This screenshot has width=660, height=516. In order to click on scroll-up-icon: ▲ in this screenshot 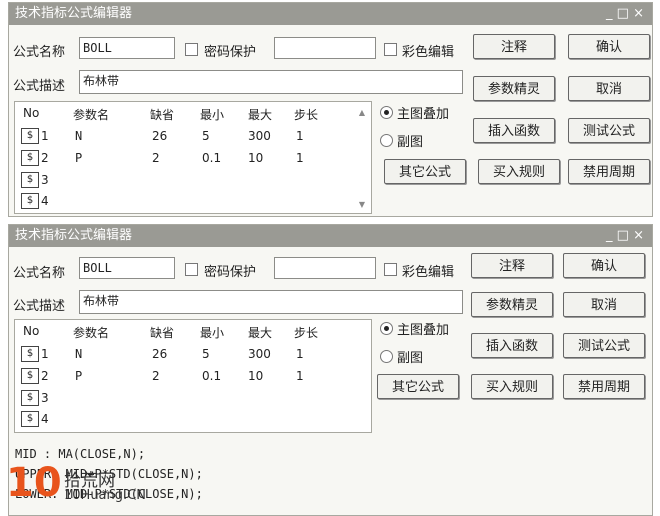, I will do `click(362, 112)`.